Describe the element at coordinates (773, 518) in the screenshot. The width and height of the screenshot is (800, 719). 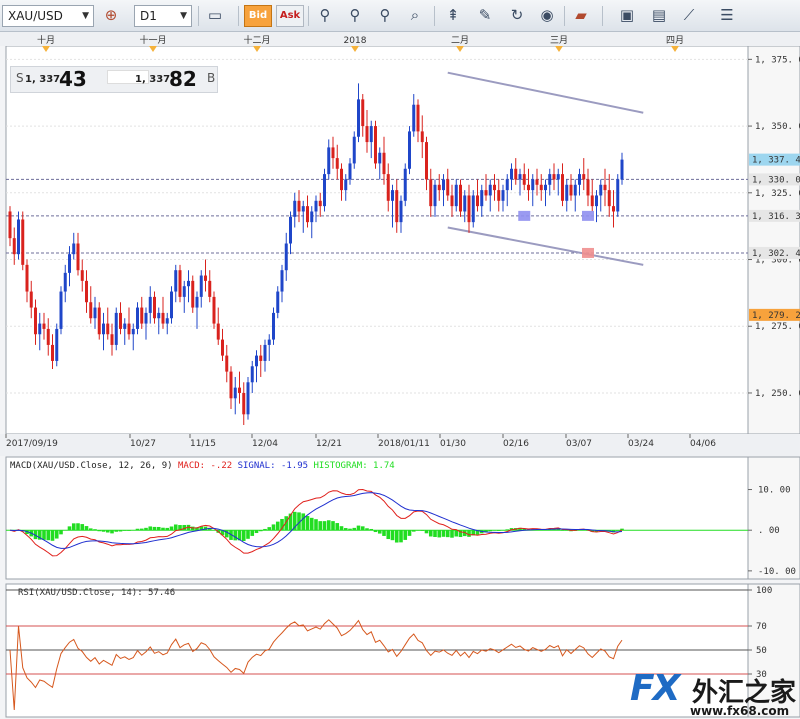
I see `macd-axis-panel` at that location.